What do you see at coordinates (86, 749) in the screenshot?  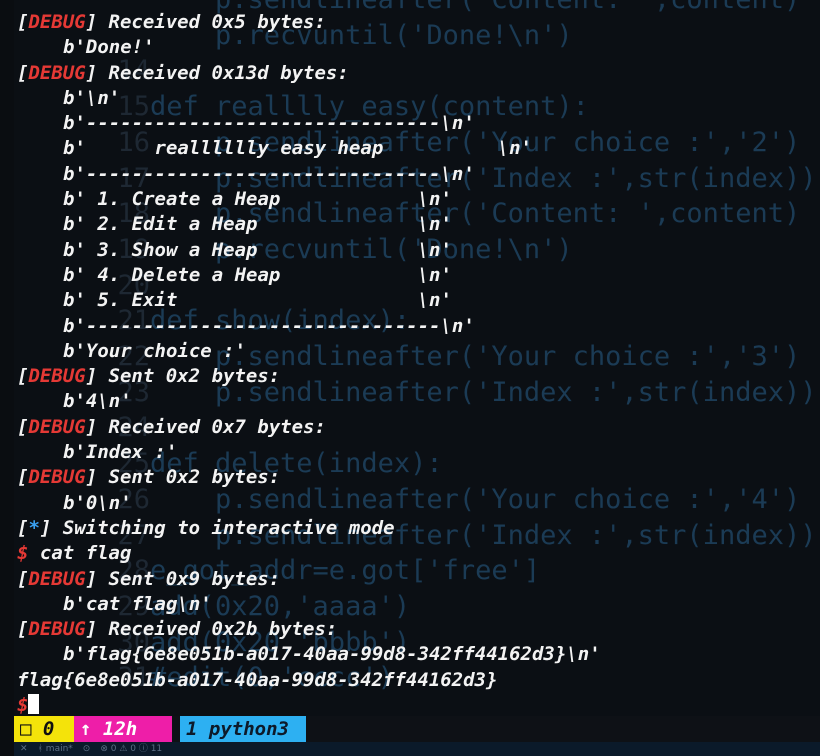 I see `editor-status-item: ⊙` at bounding box center [86, 749].